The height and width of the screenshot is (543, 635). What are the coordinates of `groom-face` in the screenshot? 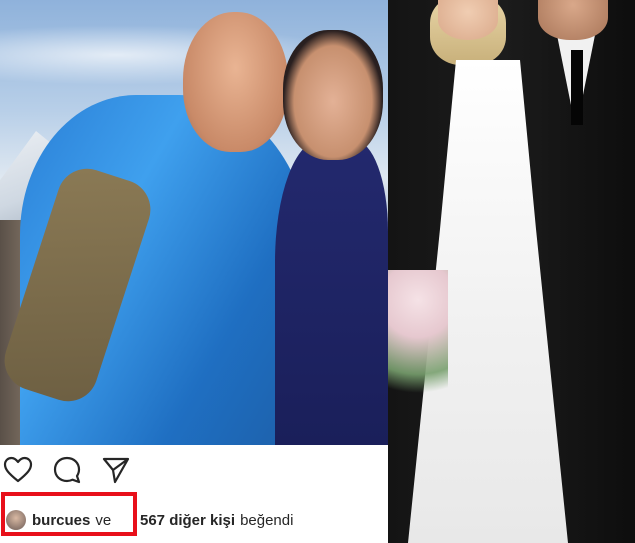 It's located at (573, 20).